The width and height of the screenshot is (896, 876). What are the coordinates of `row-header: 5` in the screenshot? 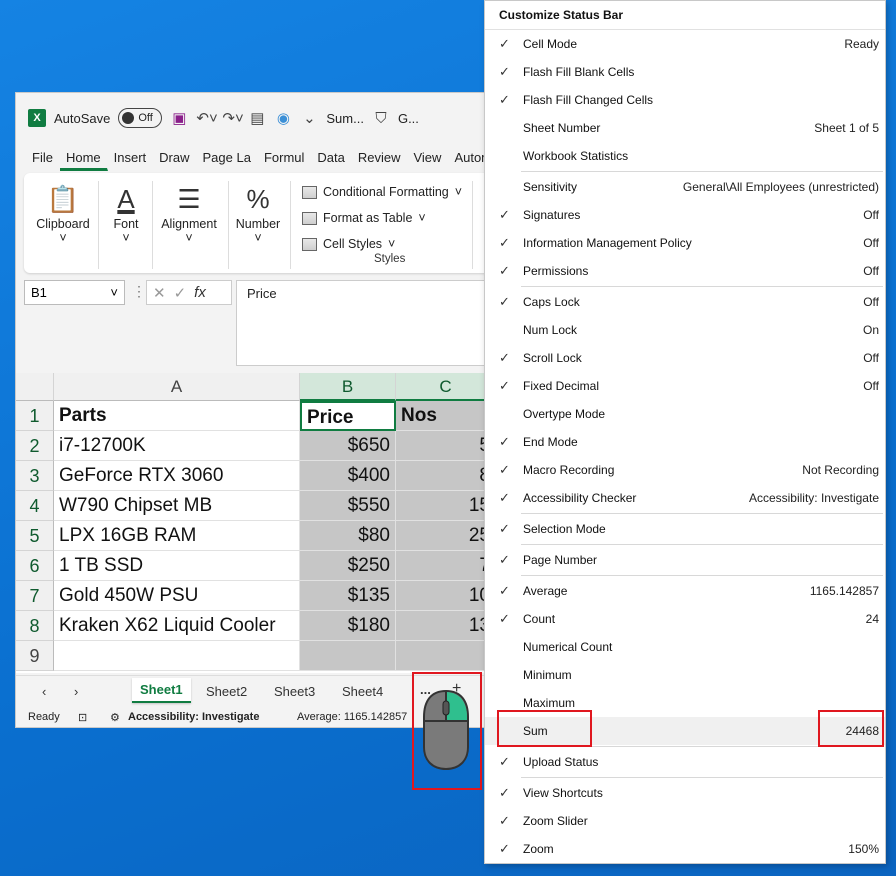 It's located at (35, 536).